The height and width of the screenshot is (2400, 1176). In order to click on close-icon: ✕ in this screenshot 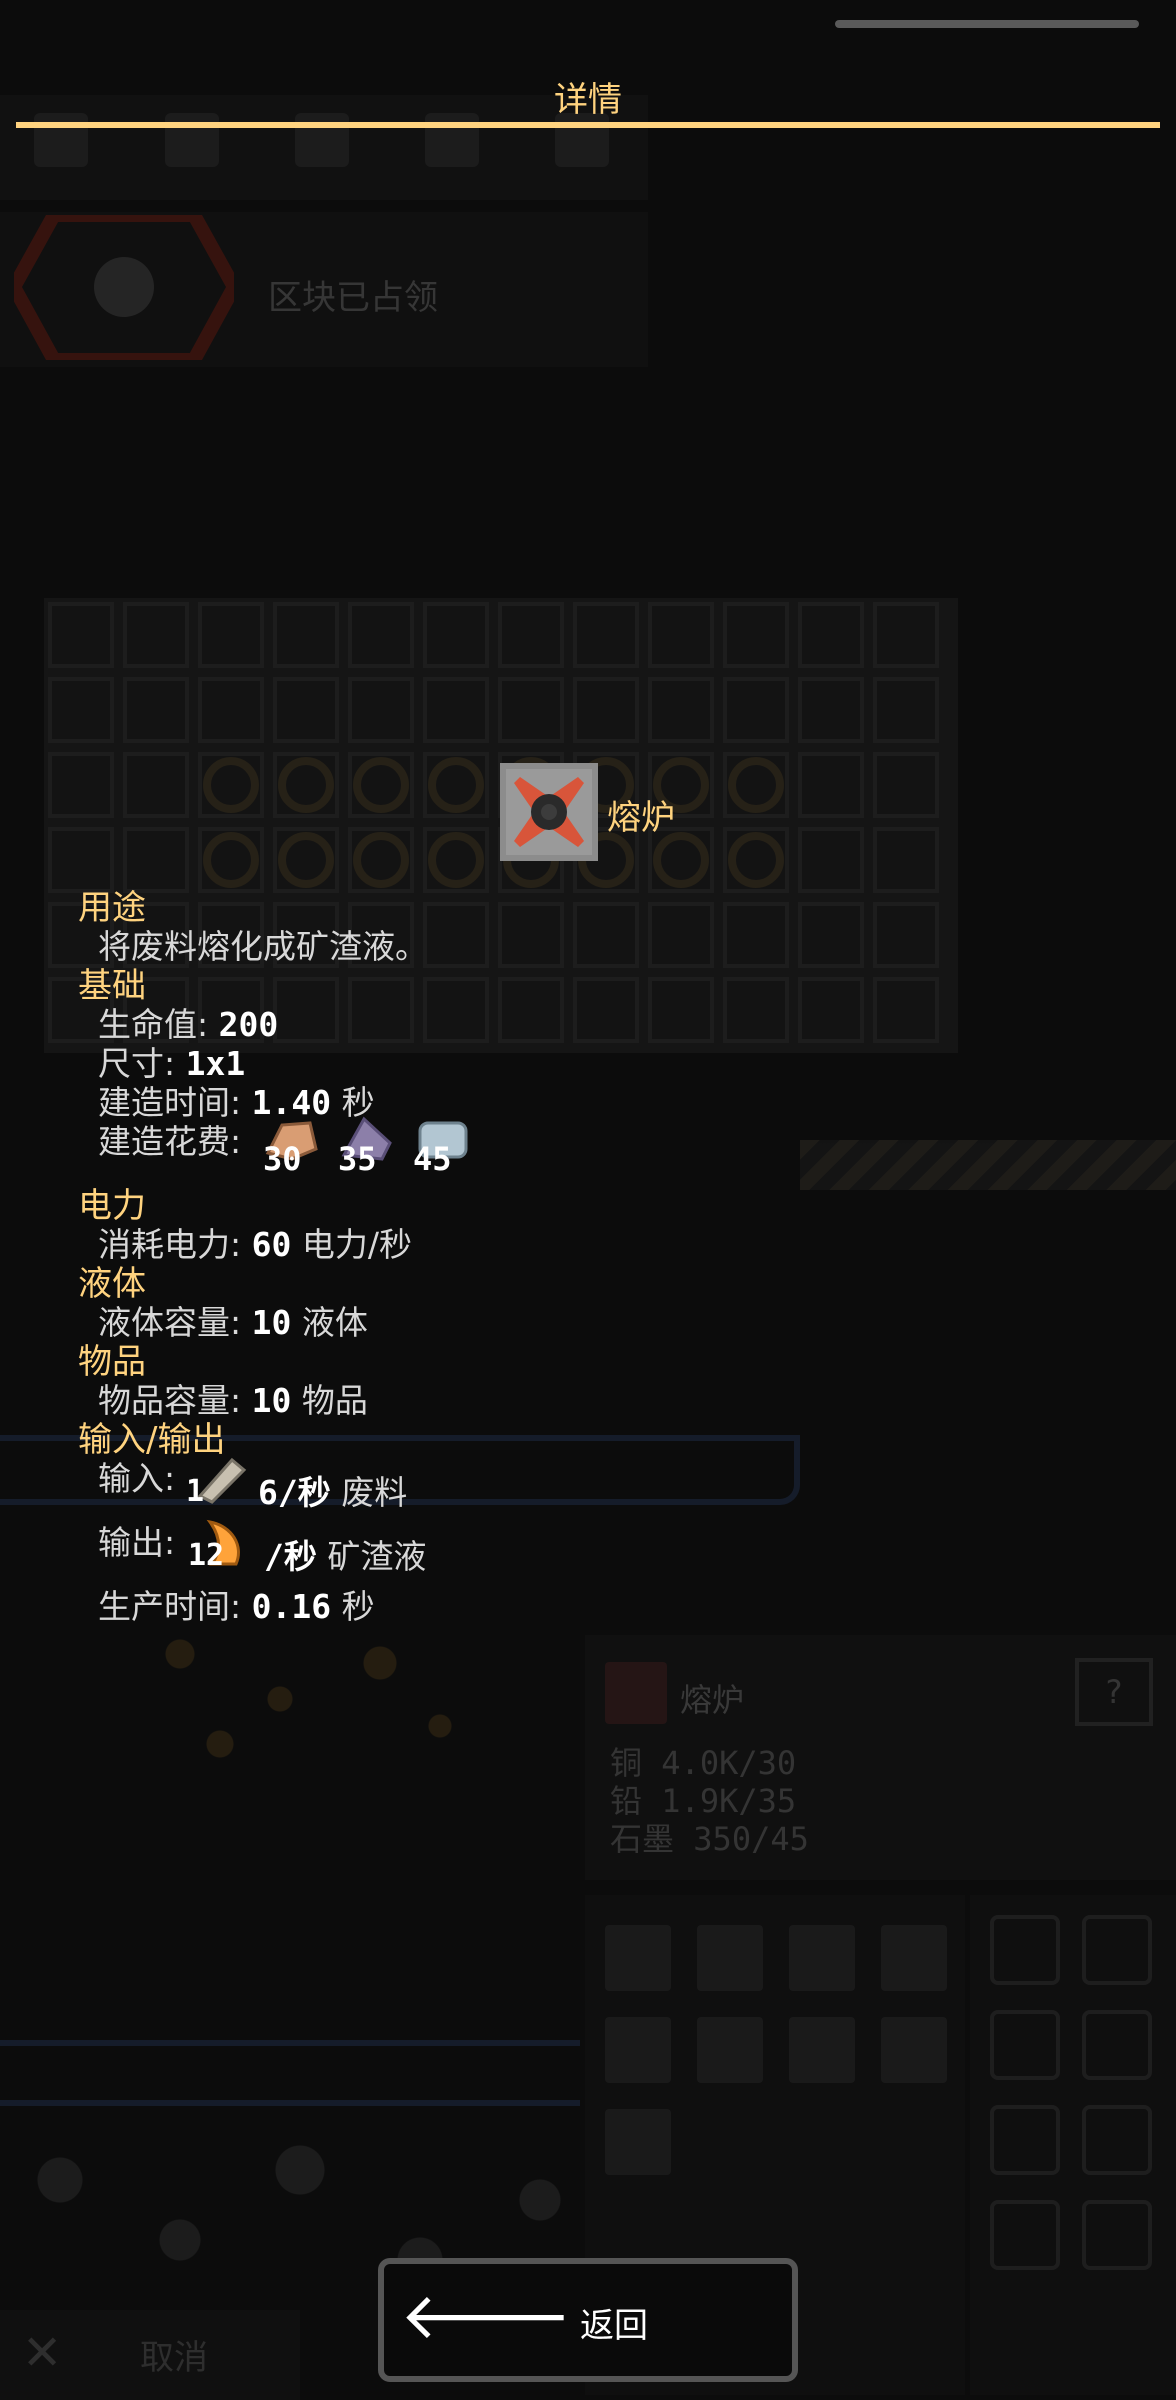, I will do `click(42, 2353)`.